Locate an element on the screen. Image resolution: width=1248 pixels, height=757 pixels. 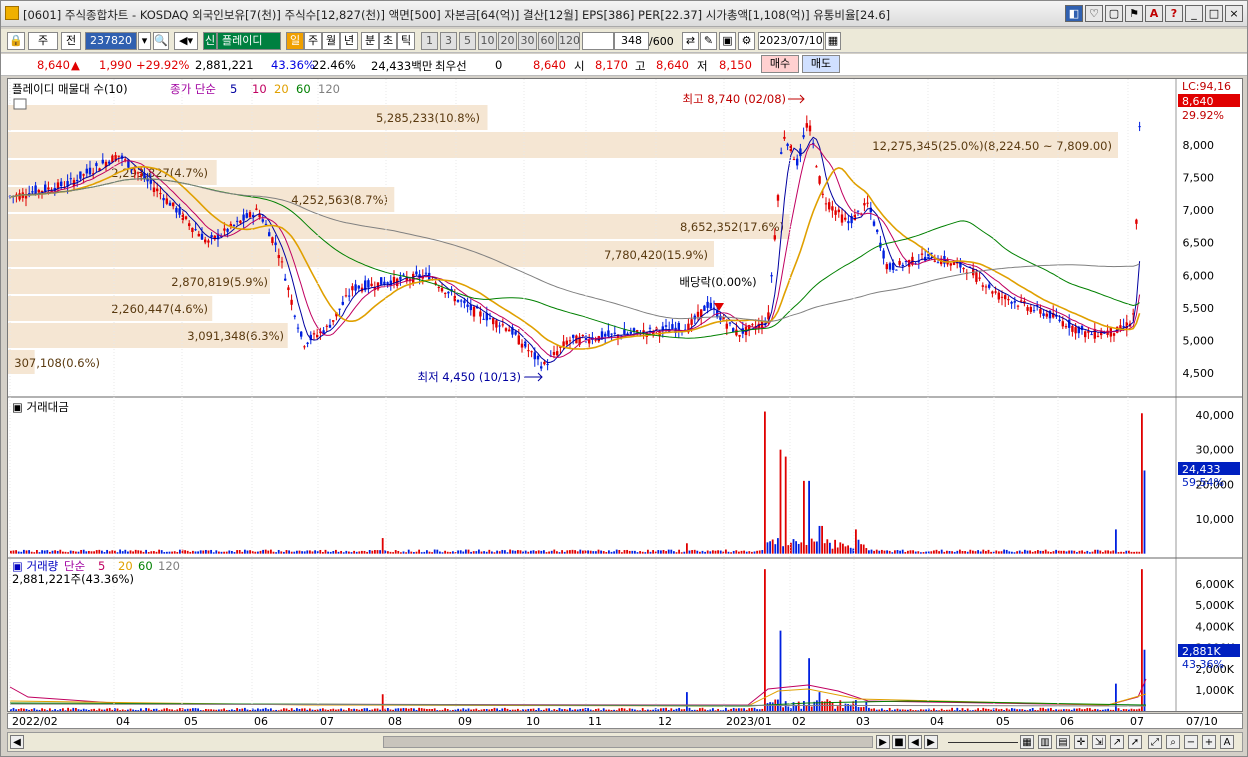
scroll-stop-icon: ◀ is located at coordinates (915, 742).